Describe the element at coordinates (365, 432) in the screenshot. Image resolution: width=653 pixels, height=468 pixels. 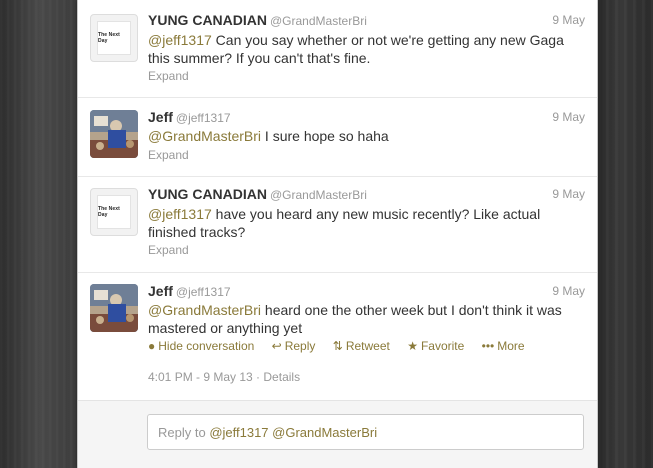
I see `reply-input: Reply to @jeff1317 @GrandMasterBri` at that location.